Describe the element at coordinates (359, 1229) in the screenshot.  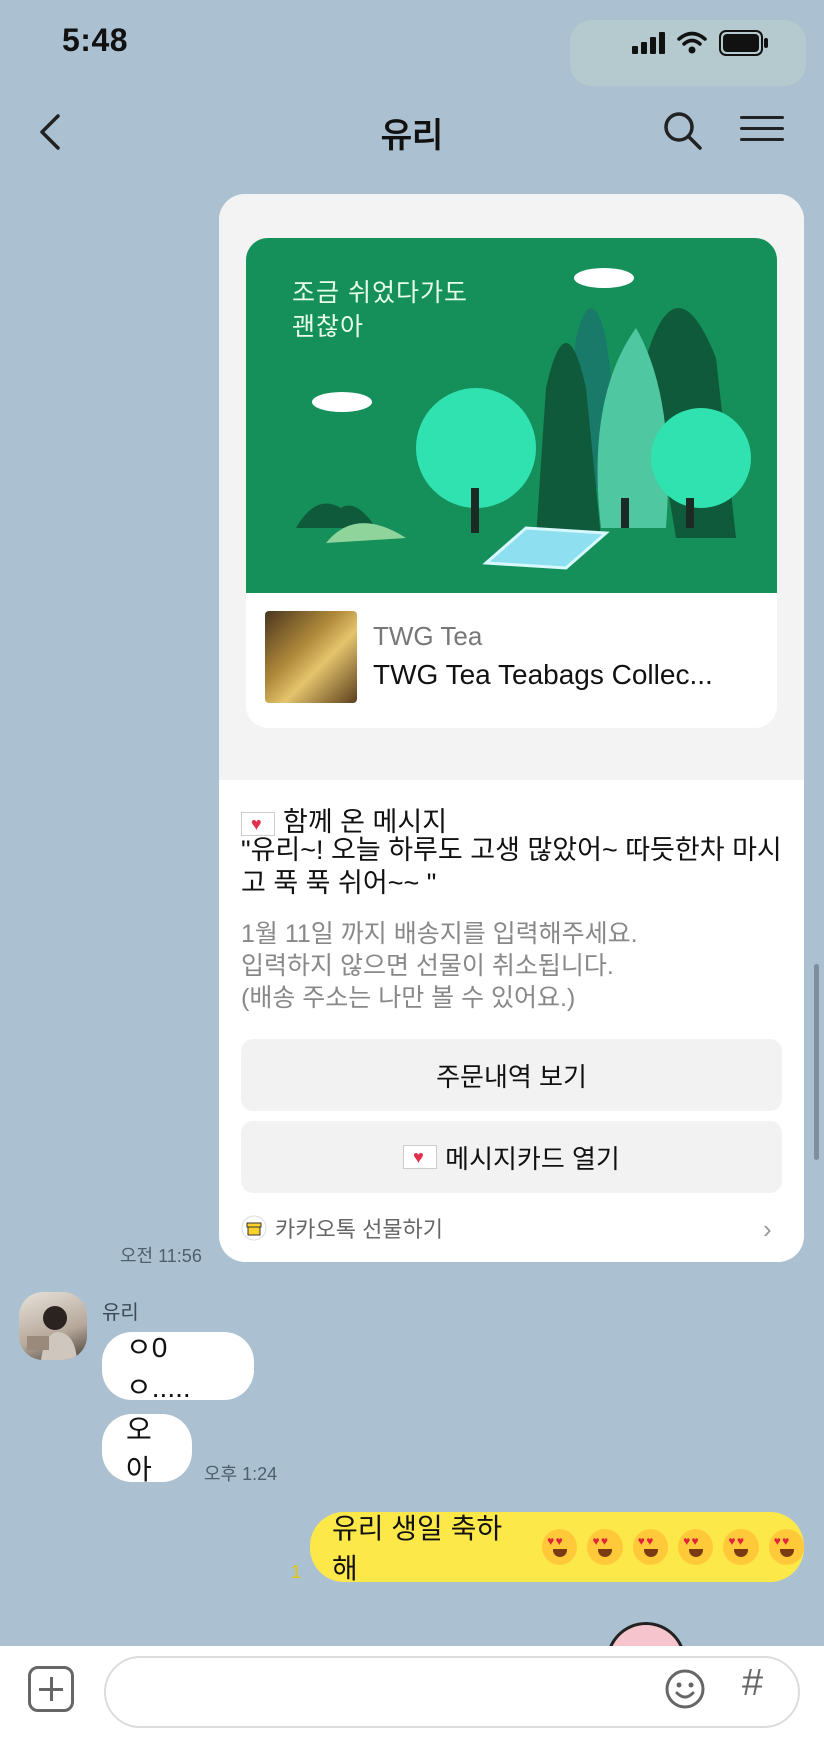
I see `gift-service-label: 카카오톡 선물하기` at that location.